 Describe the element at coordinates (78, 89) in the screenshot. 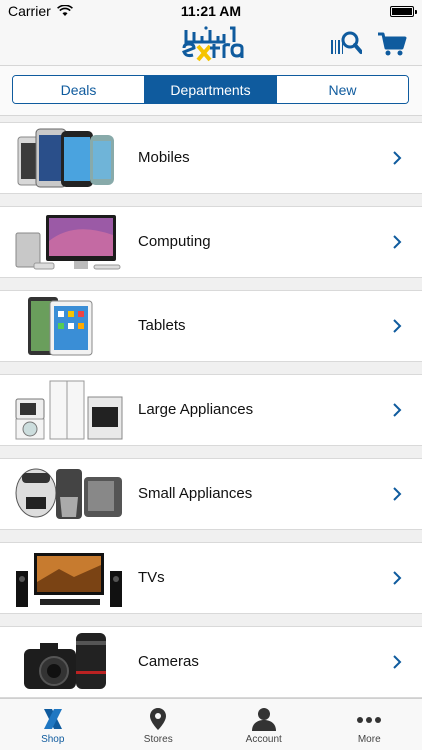

I see `segment-deals: Deals` at that location.